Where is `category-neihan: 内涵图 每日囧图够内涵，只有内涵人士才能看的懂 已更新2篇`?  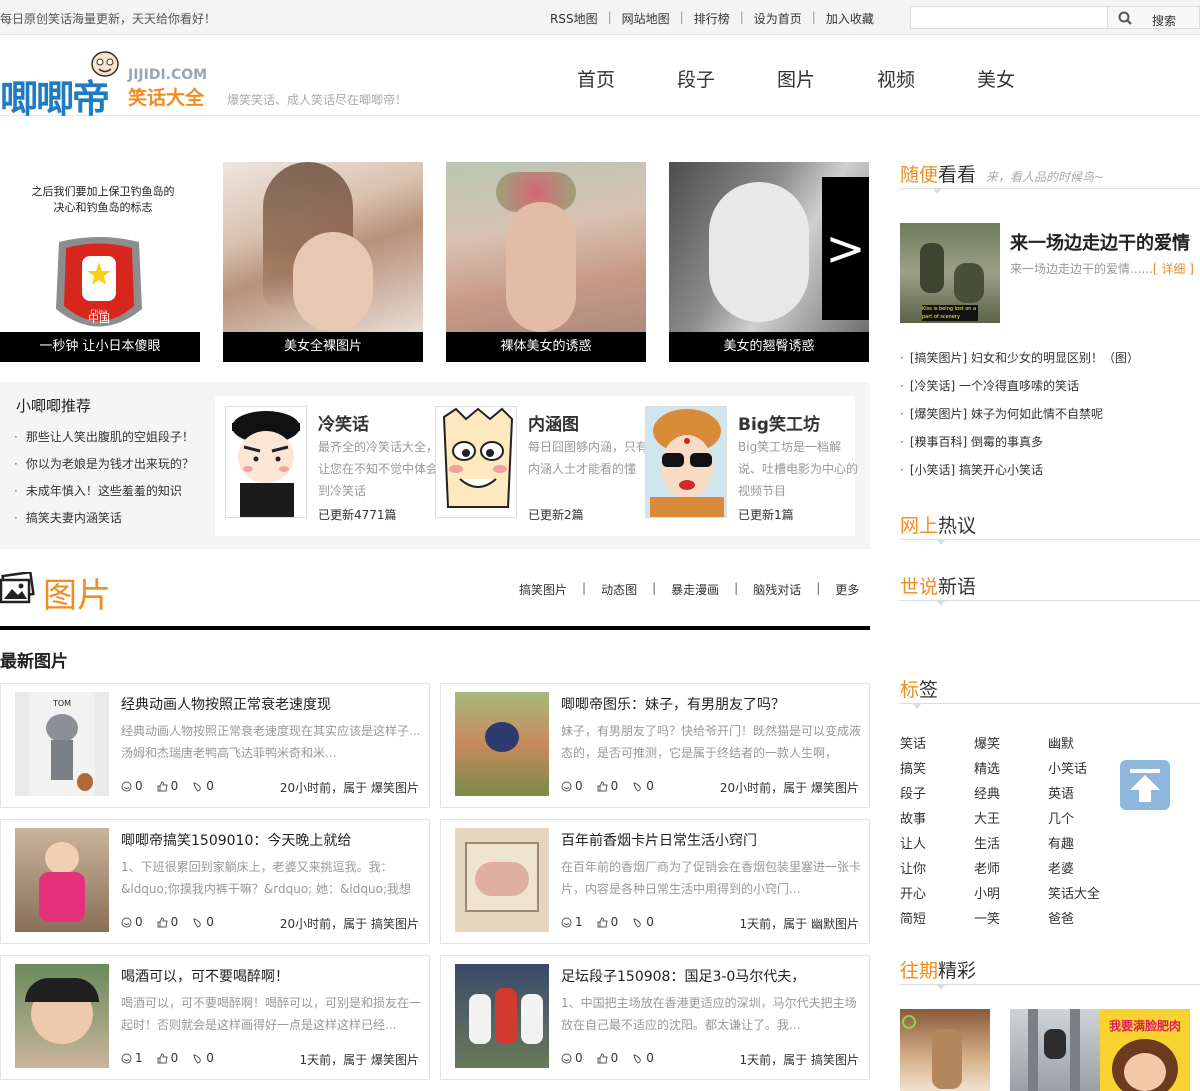 category-neihan: 内涵图 每日囧图够内涵，只有内涵人士才能看的懂 已更新2篇 is located at coordinates (536, 466).